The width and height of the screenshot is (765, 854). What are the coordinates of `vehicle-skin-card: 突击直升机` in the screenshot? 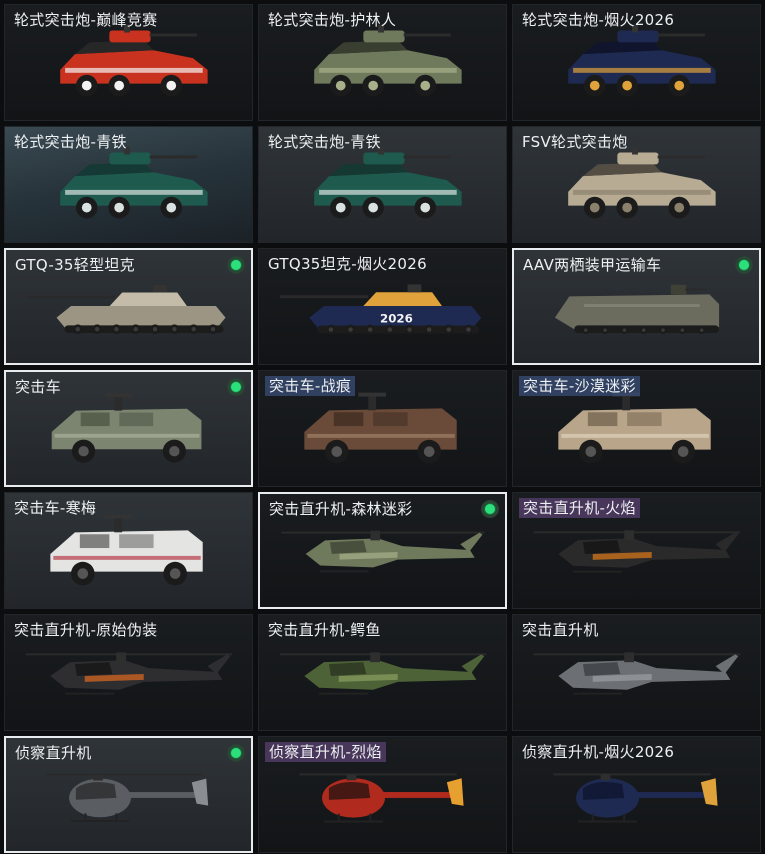 It's located at (636, 672).